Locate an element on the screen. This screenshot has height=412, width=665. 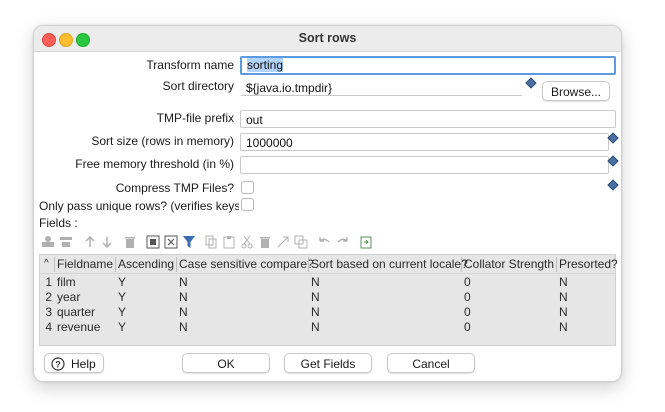
copy-icon is located at coordinates (211, 242).